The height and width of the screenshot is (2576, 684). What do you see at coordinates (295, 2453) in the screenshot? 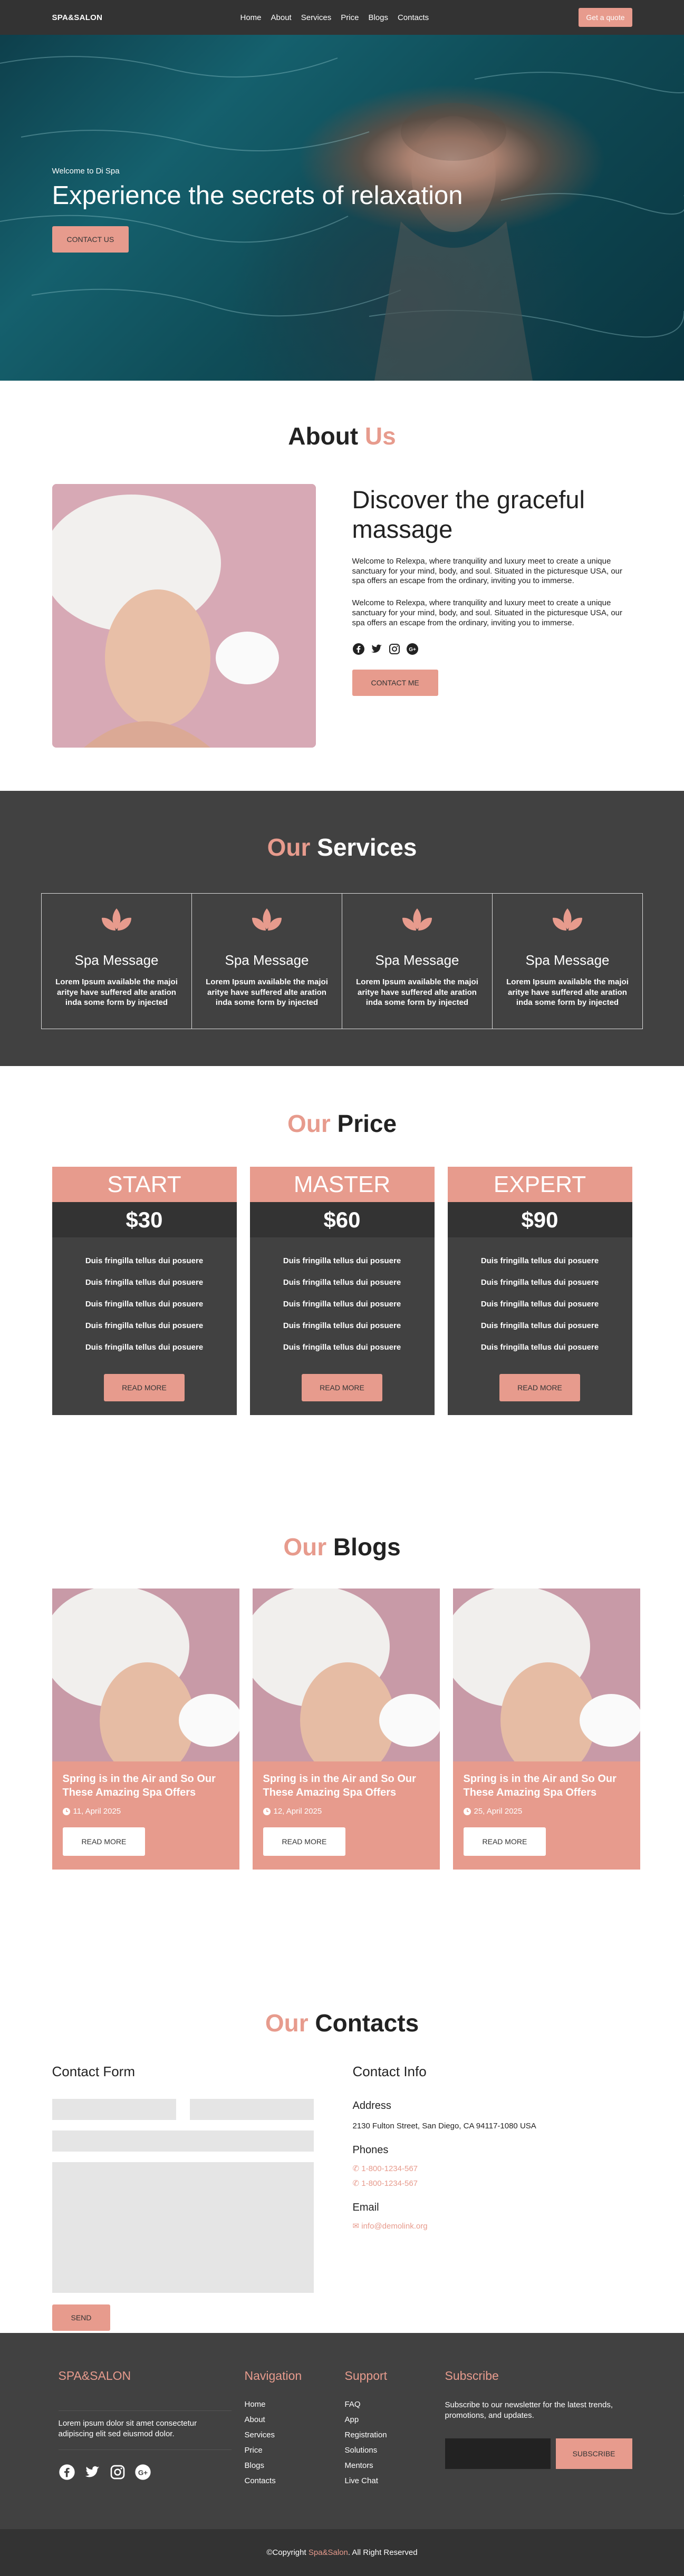
I see `footer-nav-price: Price` at bounding box center [295, 2453].